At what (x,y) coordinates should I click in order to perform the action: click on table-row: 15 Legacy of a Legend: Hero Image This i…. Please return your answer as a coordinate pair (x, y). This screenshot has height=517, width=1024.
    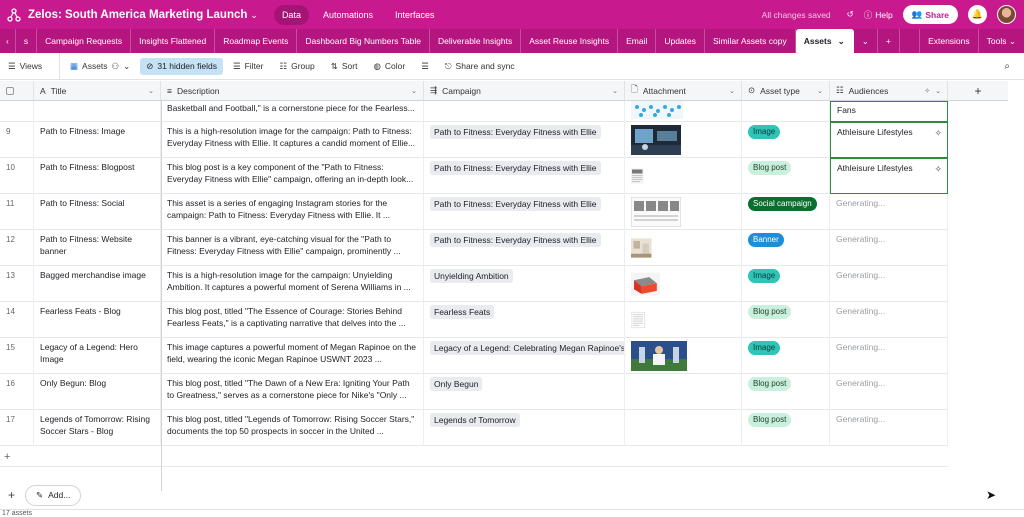
    Looking at the image, I should click on (474, 356).